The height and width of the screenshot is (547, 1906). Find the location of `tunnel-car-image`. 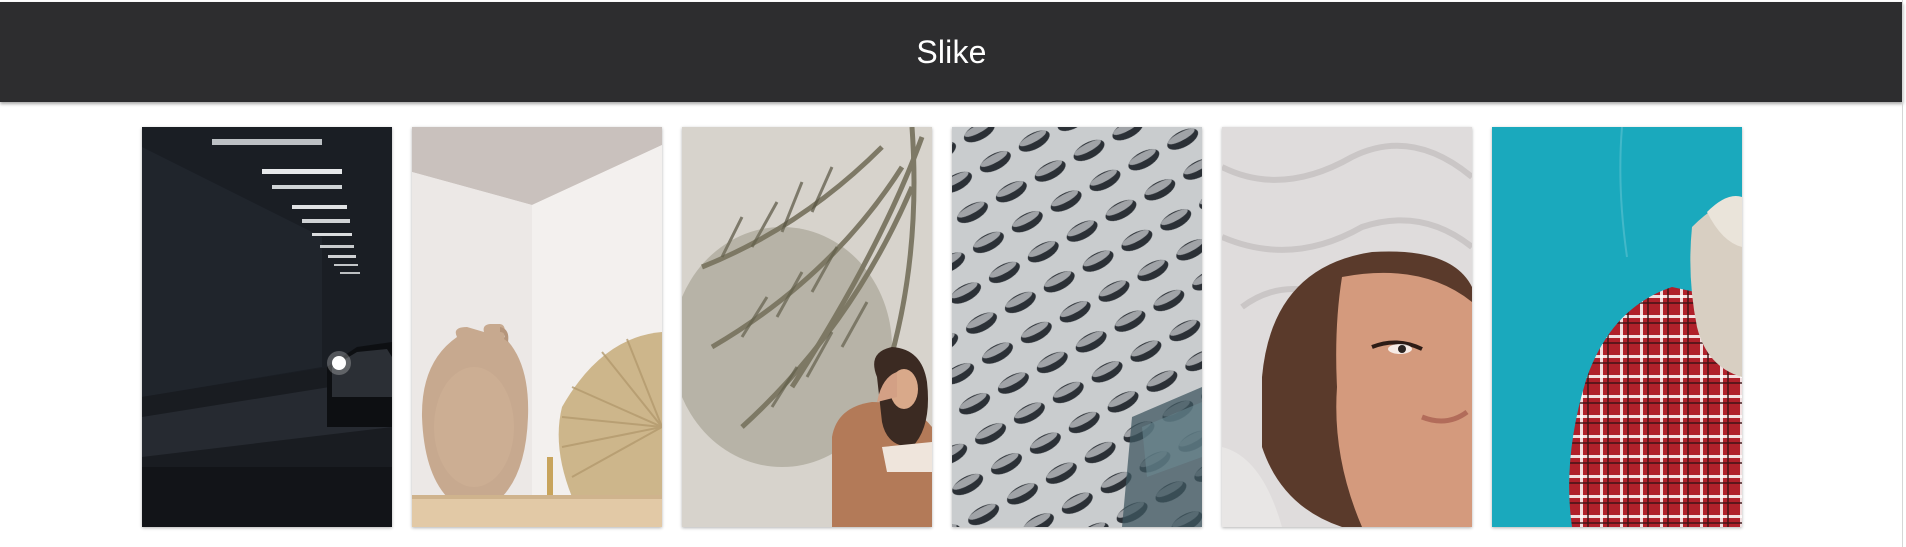

tunnel-car-image is located at coordinates (267, 327).